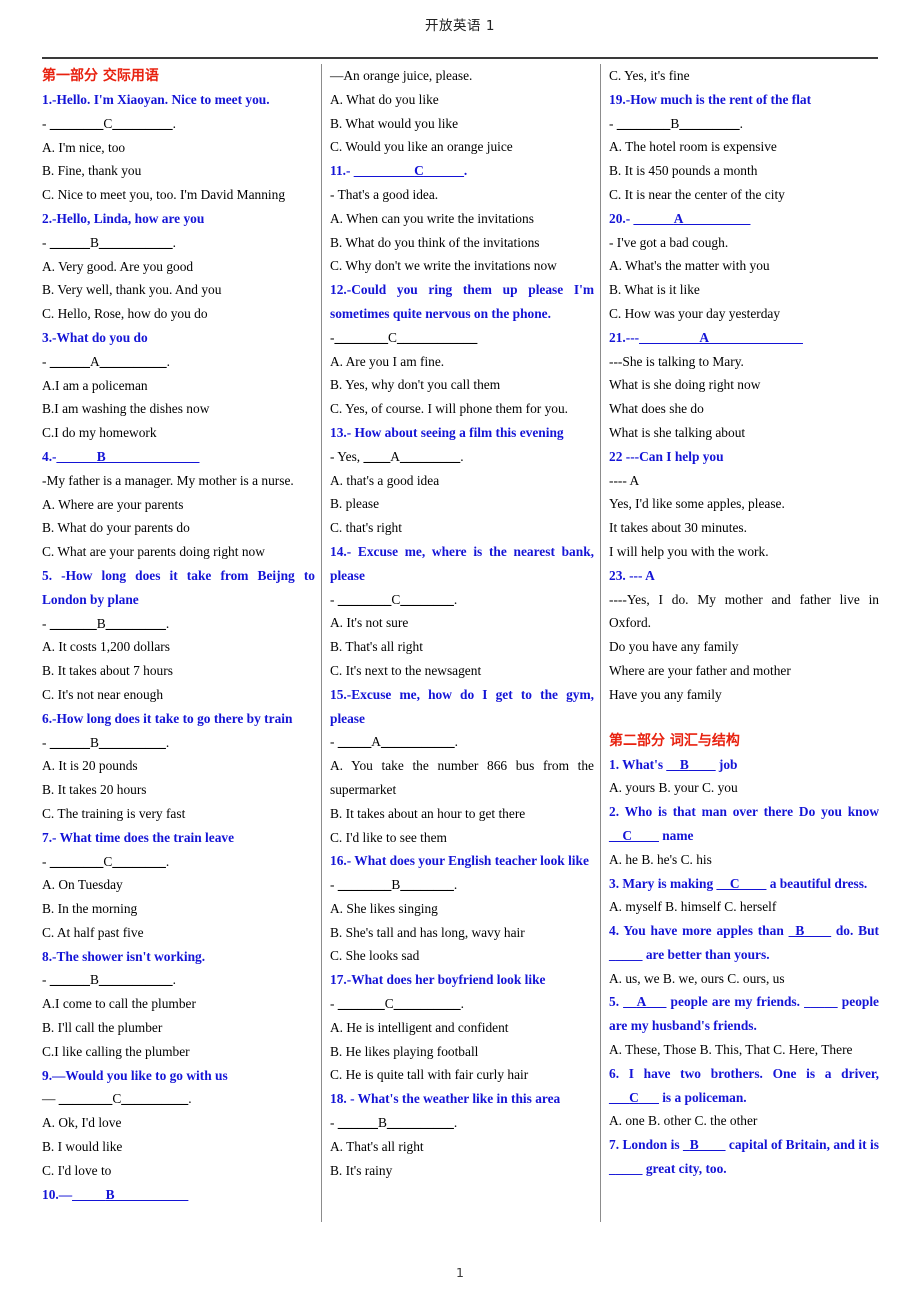  I want to click on blank-right: ___, so click(656, 1002).